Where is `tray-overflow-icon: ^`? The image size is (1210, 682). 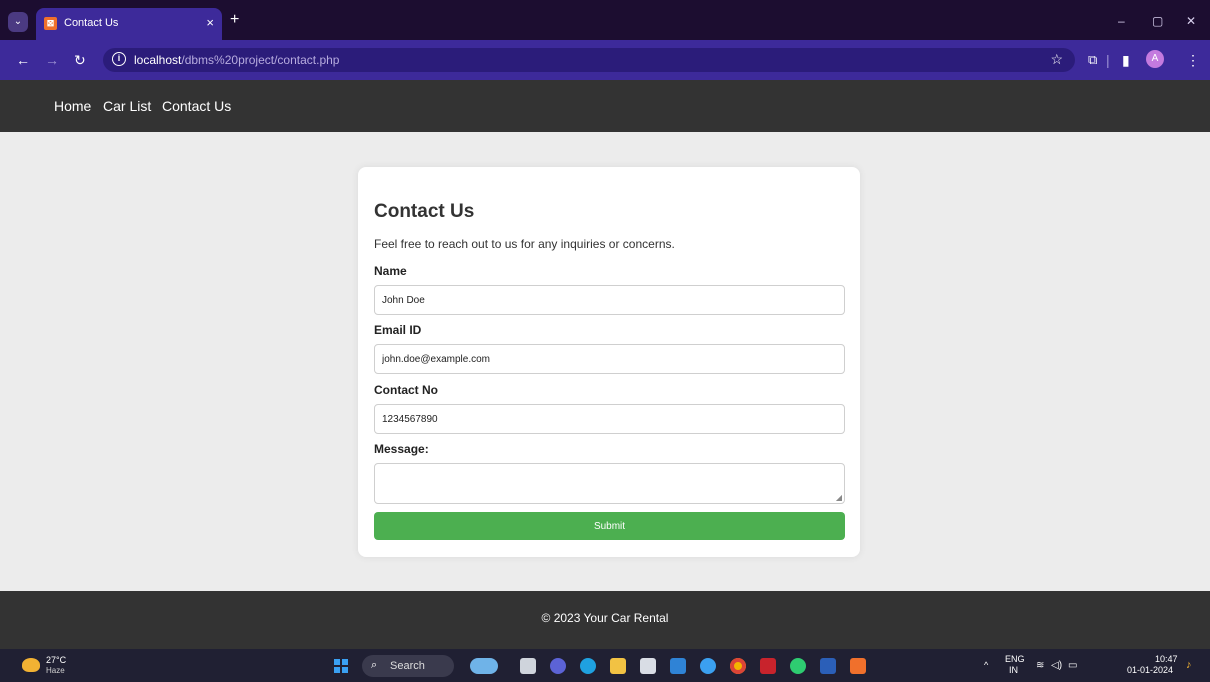
tray-overflow-icon: ^ is located at coordinates (986, 665).